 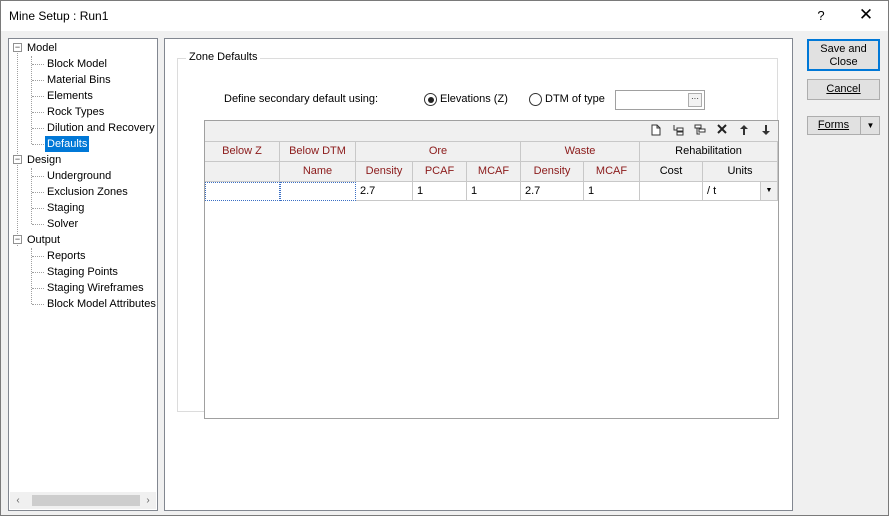 What do you see at coordinates (768, 191) in the screenshot?
I see `dropdown-arrow-icon: ▼` at bounding box center [768, 191].